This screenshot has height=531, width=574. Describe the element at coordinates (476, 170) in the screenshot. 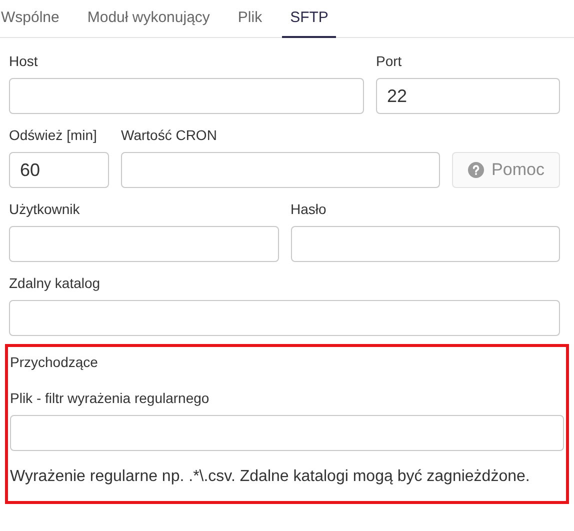

I see `help-icon` at that location.